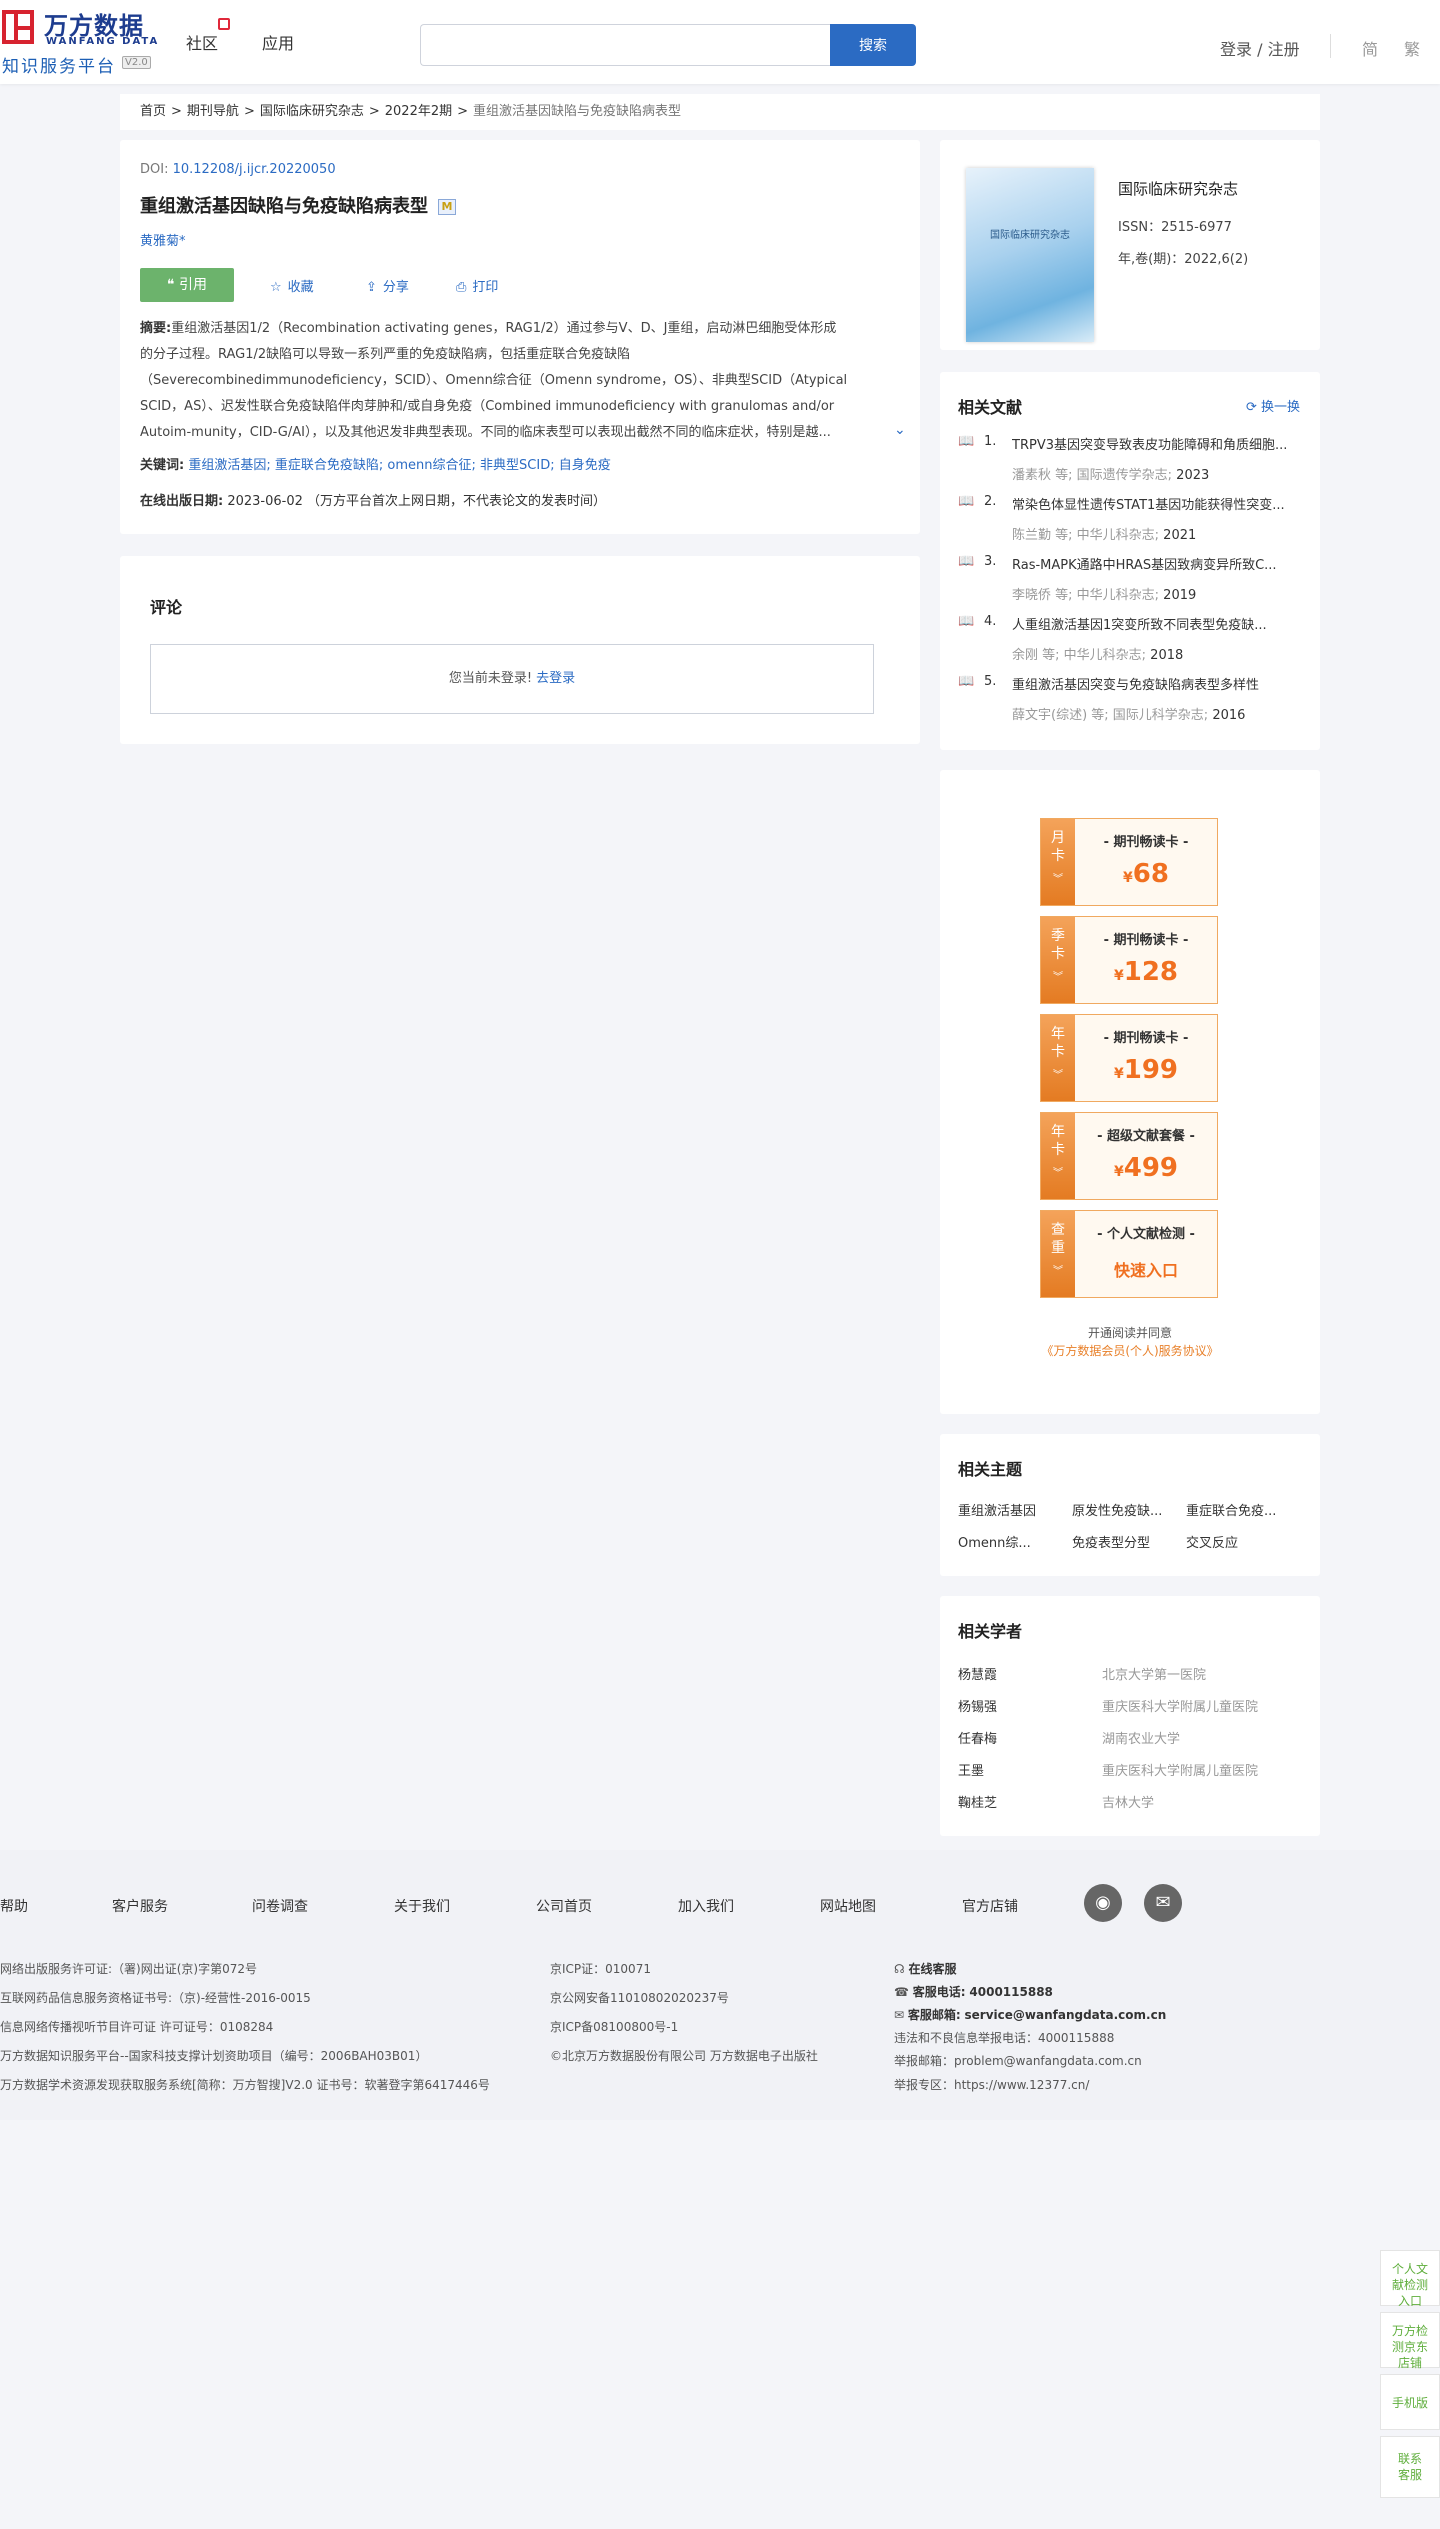  What do you see at coordinates (153, 111) in the screenshot?
I see `crumb-home: 首页` at bounding box center [153, 111].